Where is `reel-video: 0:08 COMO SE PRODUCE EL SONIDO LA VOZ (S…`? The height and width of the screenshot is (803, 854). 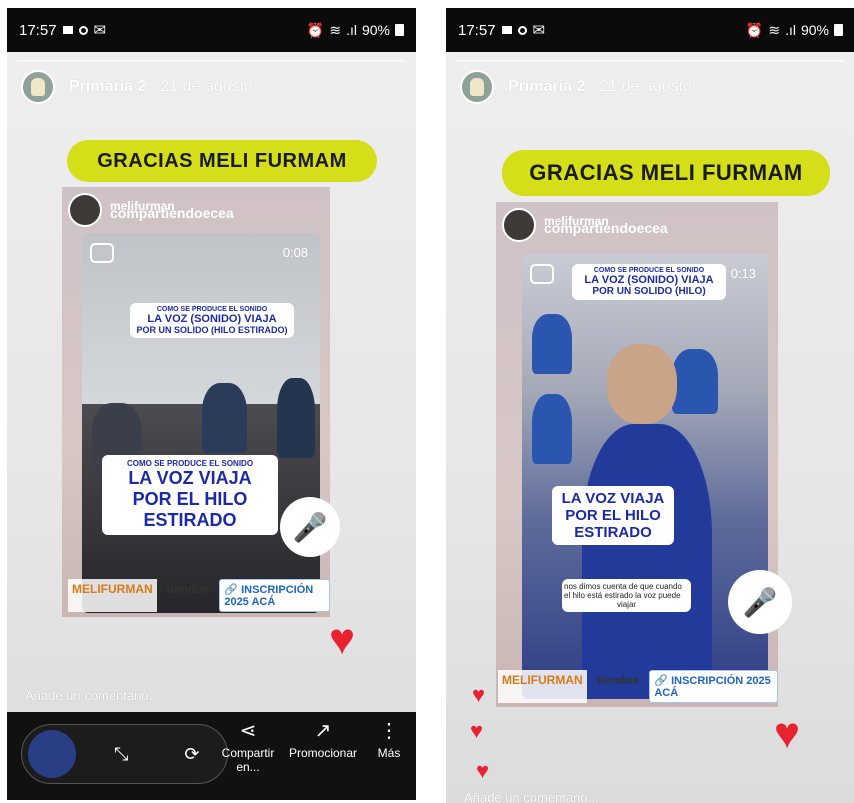 reel-video: 0:08 COMO SE PRODUCE EL SONIDO LA VOZ (S… is located at coordinates (201, 423).